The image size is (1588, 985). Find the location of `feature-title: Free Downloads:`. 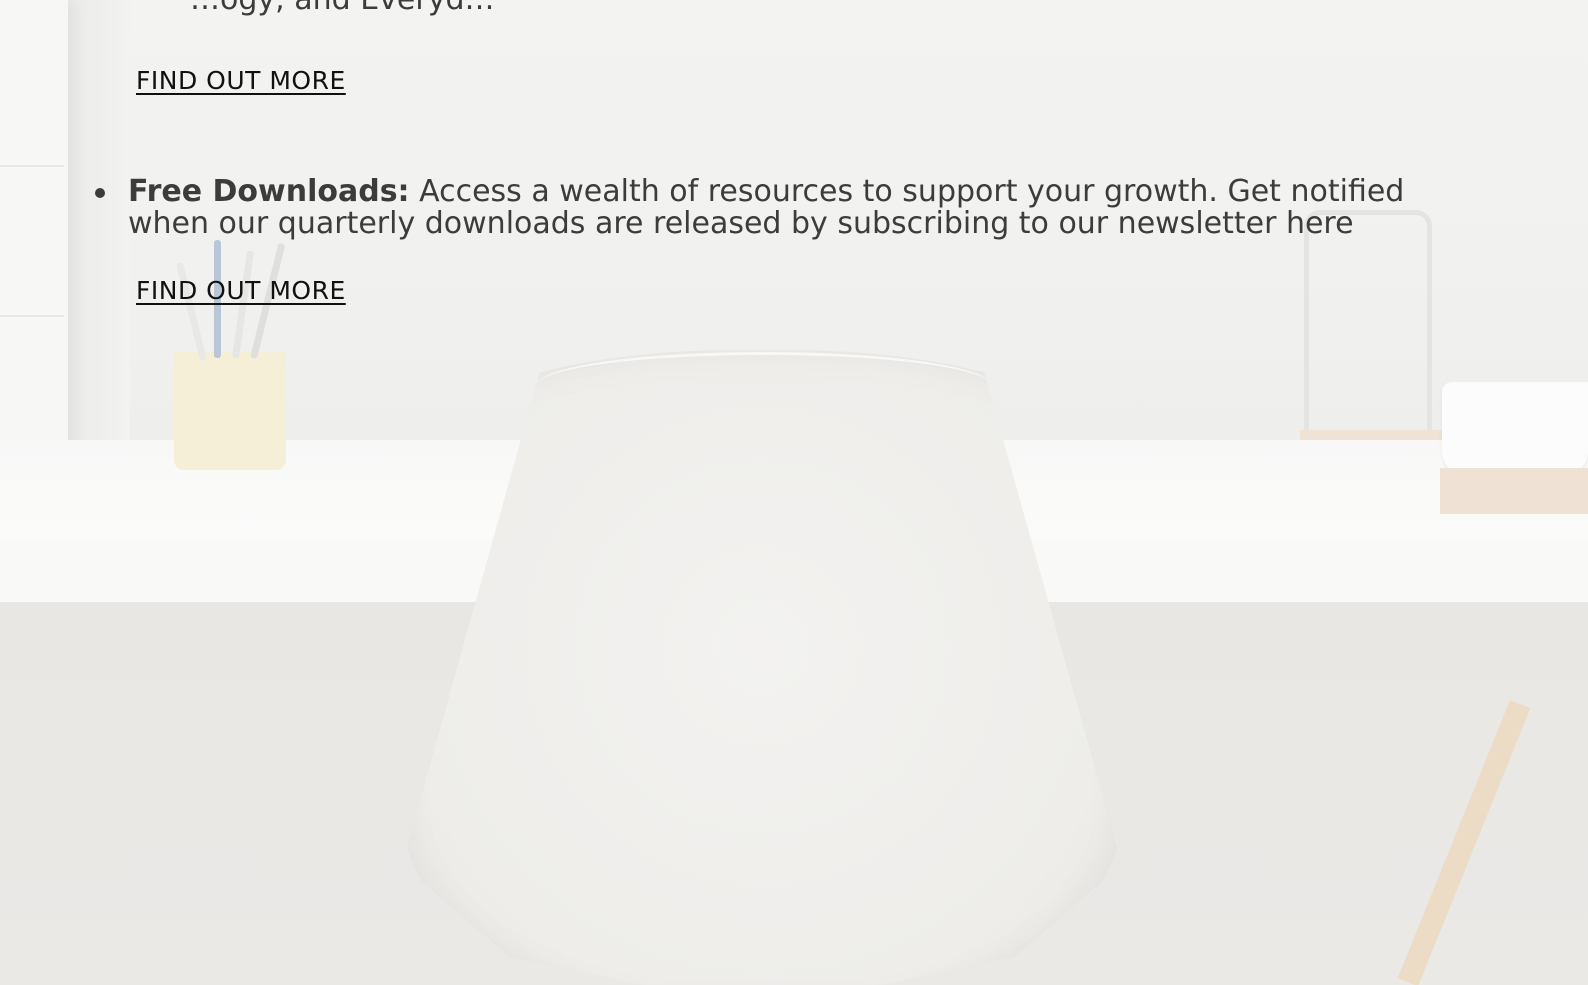

feature-title: Free Downloads: is located at coordinates (269, 191).